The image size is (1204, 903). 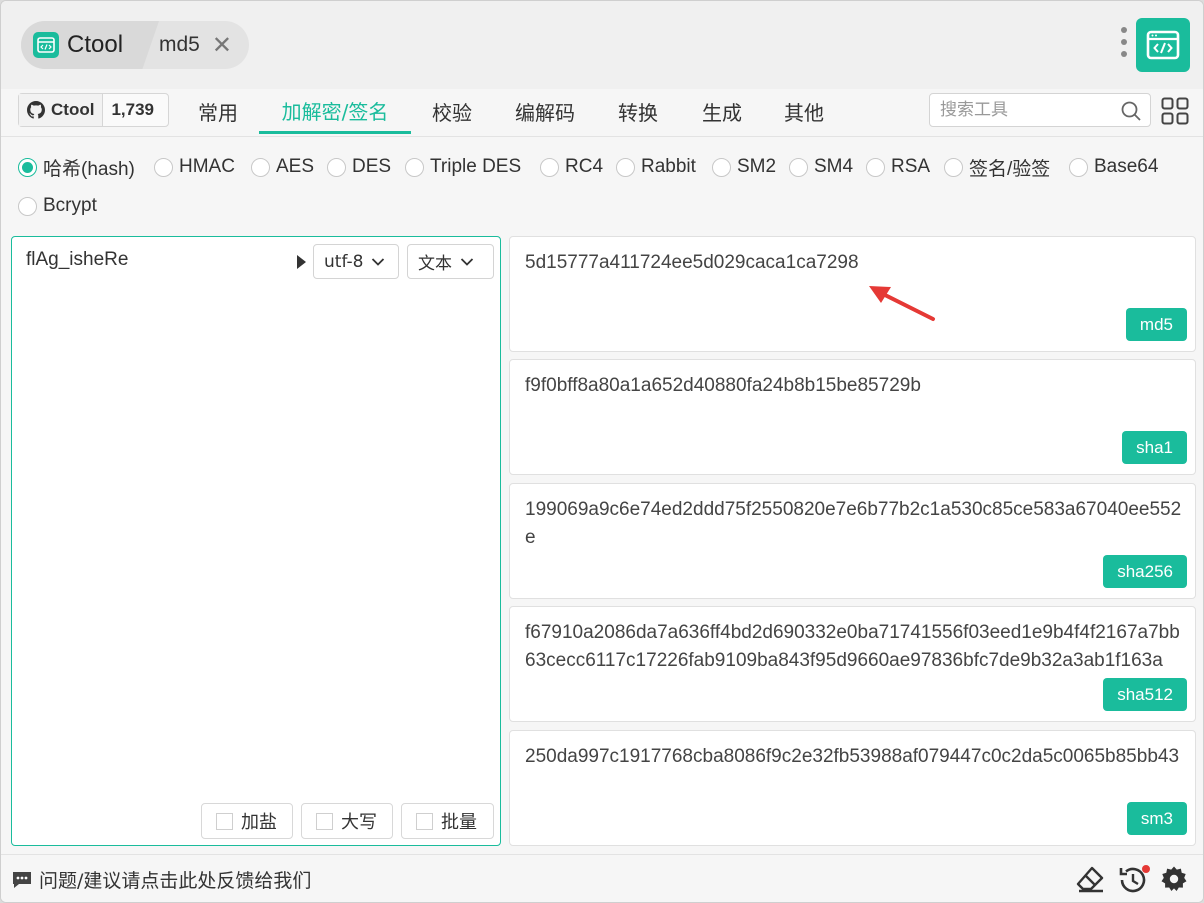 What do you see at coordinates (76, 167) in the screenshot?
I see `radio-hash: 哈希(hash)` at bounding box center [76, 167].